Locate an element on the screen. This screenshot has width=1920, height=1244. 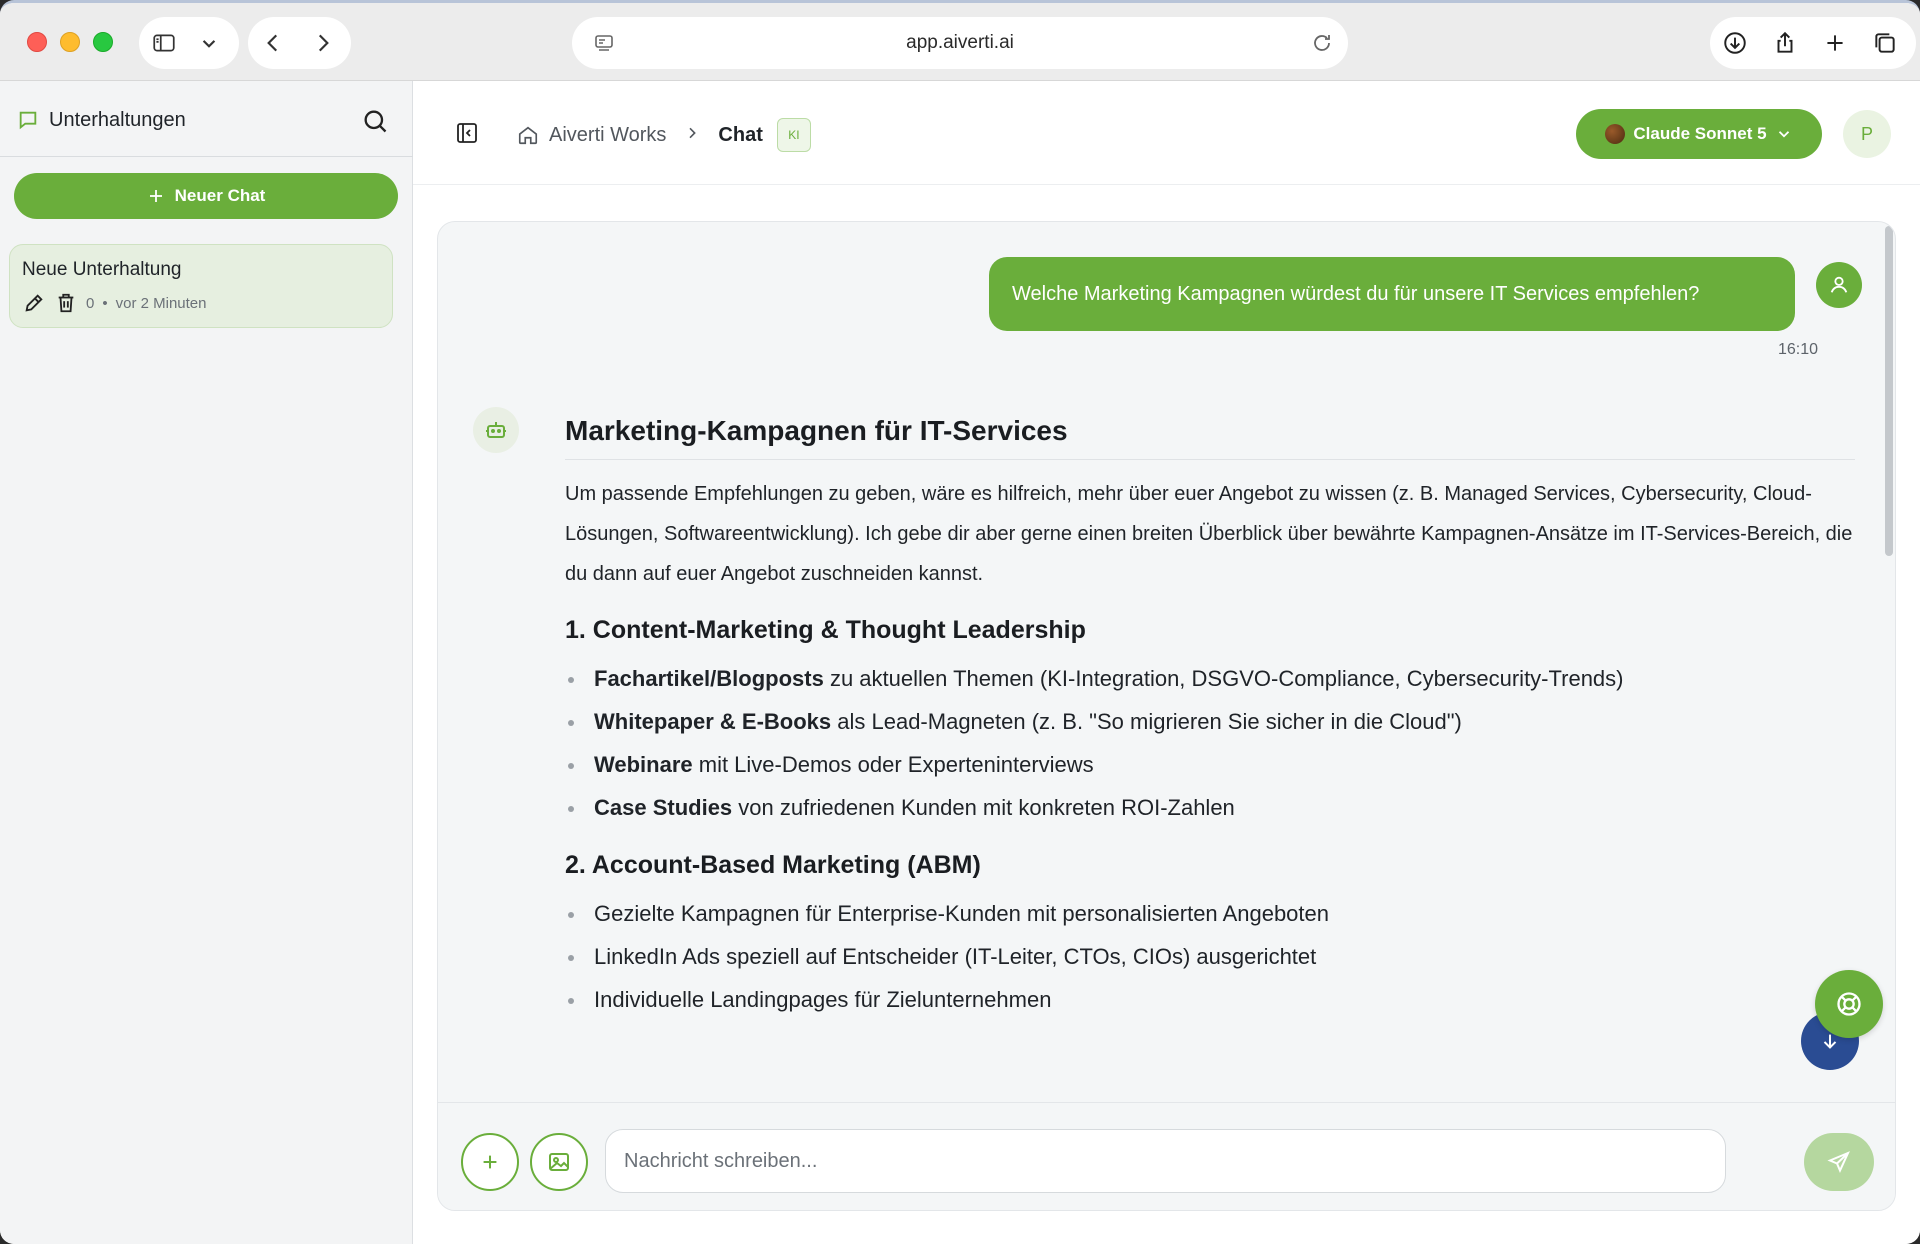
address-bar: app.aiverti.ai is located at coordinates (960, 43).